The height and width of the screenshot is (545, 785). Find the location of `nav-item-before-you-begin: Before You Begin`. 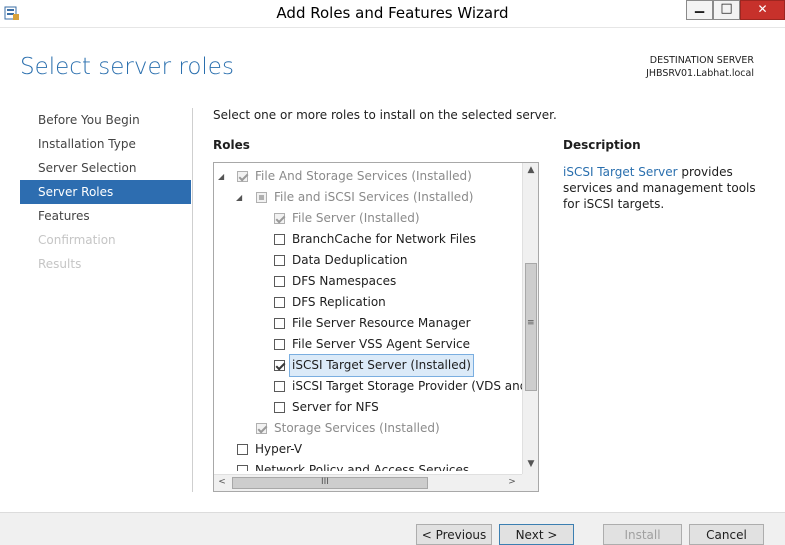

nav-item-before-you-begin: Before You Begin is located at coordinates (105, 120).